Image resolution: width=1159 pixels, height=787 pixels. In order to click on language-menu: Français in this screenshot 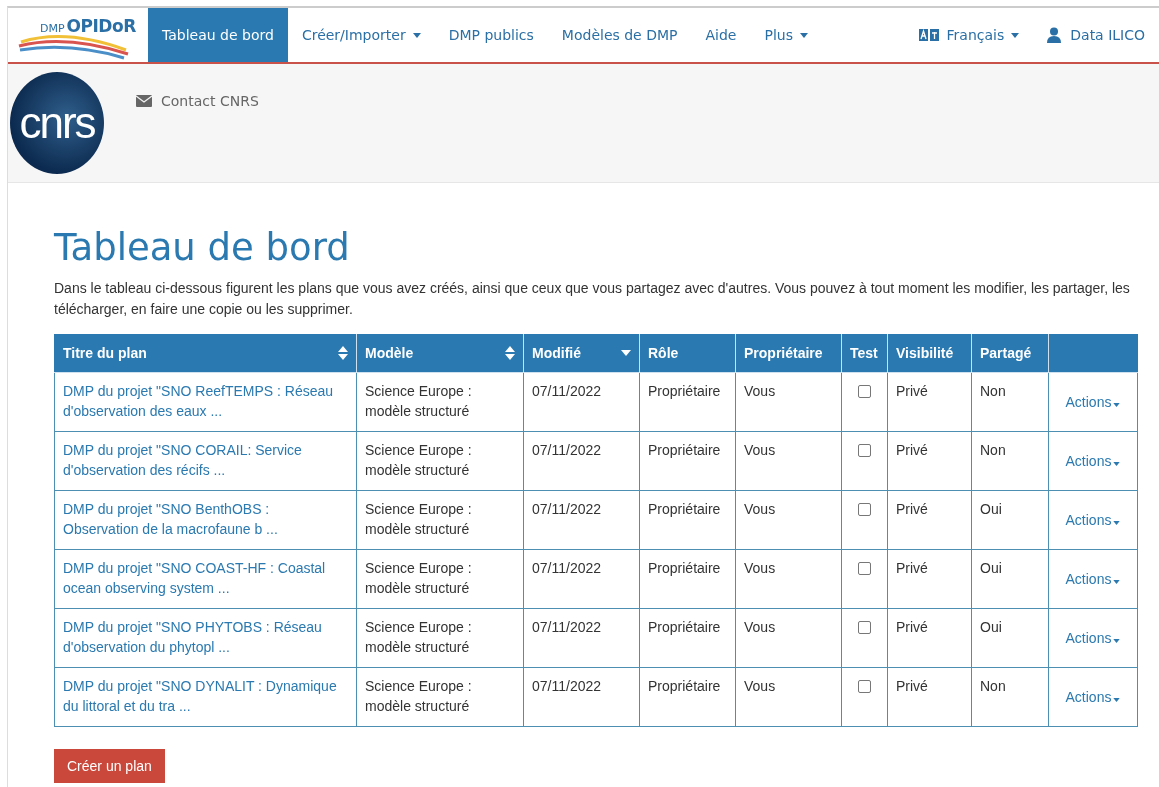, I will do `click(969, 35)`.